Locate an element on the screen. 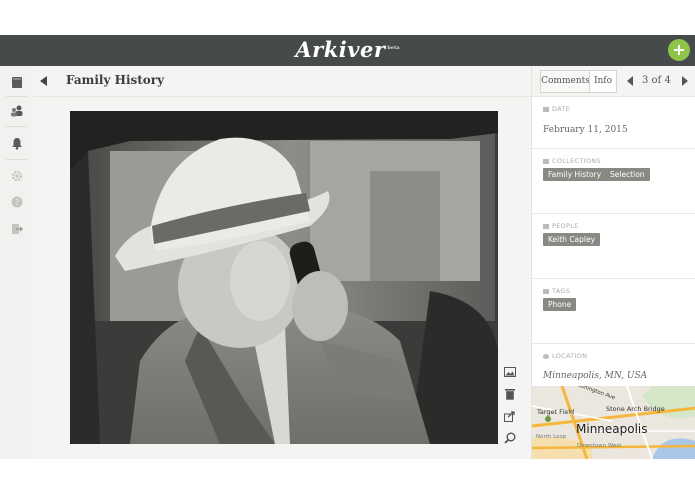 The image size is (695, 494). map-poi-label: Target Field is located at coordinates (556, 412).